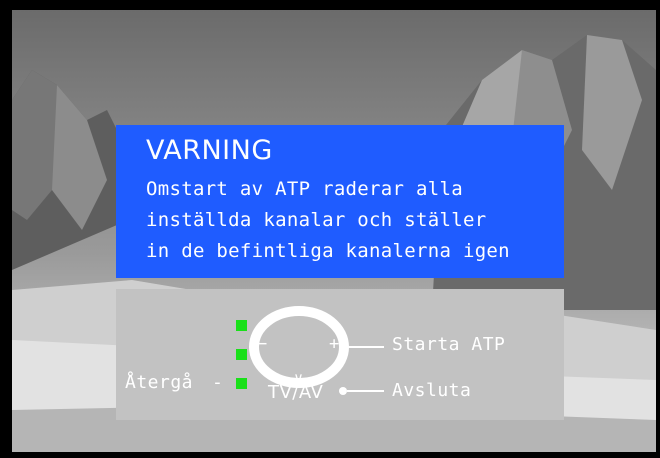  What do you see at coordinates (218, 382) in the screenshot?
I see `back-dash: -` at bounding box center [218, 382].